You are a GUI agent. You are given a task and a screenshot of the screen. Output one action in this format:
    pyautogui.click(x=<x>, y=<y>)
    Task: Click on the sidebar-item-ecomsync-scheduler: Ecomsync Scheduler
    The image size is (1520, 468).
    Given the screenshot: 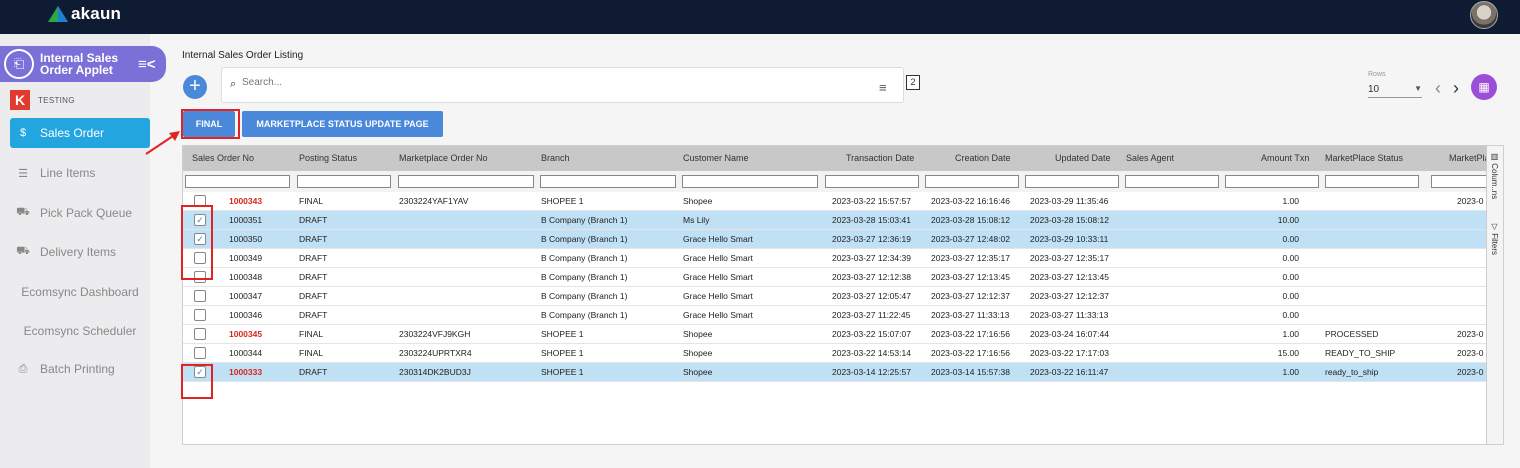 What is the action you would take?
    pyautogui.click(x=80, y=331)
    